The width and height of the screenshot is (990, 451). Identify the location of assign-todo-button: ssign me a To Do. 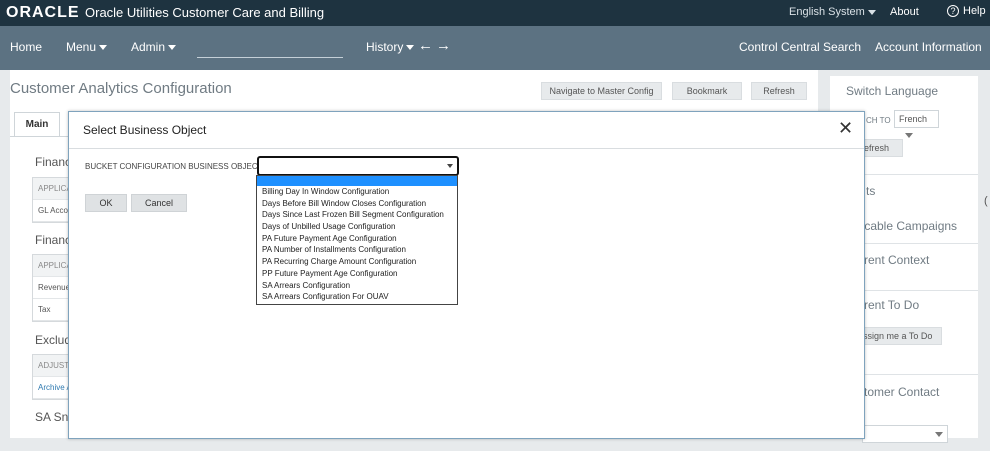
(900, 336).